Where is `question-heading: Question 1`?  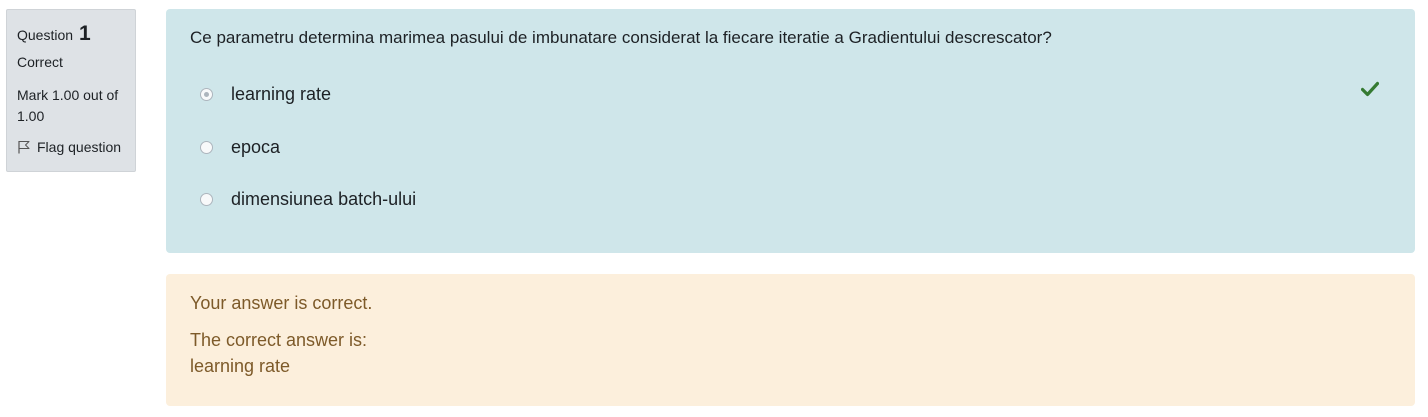
question-heading: Question 1 is located at coordinates (71, 34).